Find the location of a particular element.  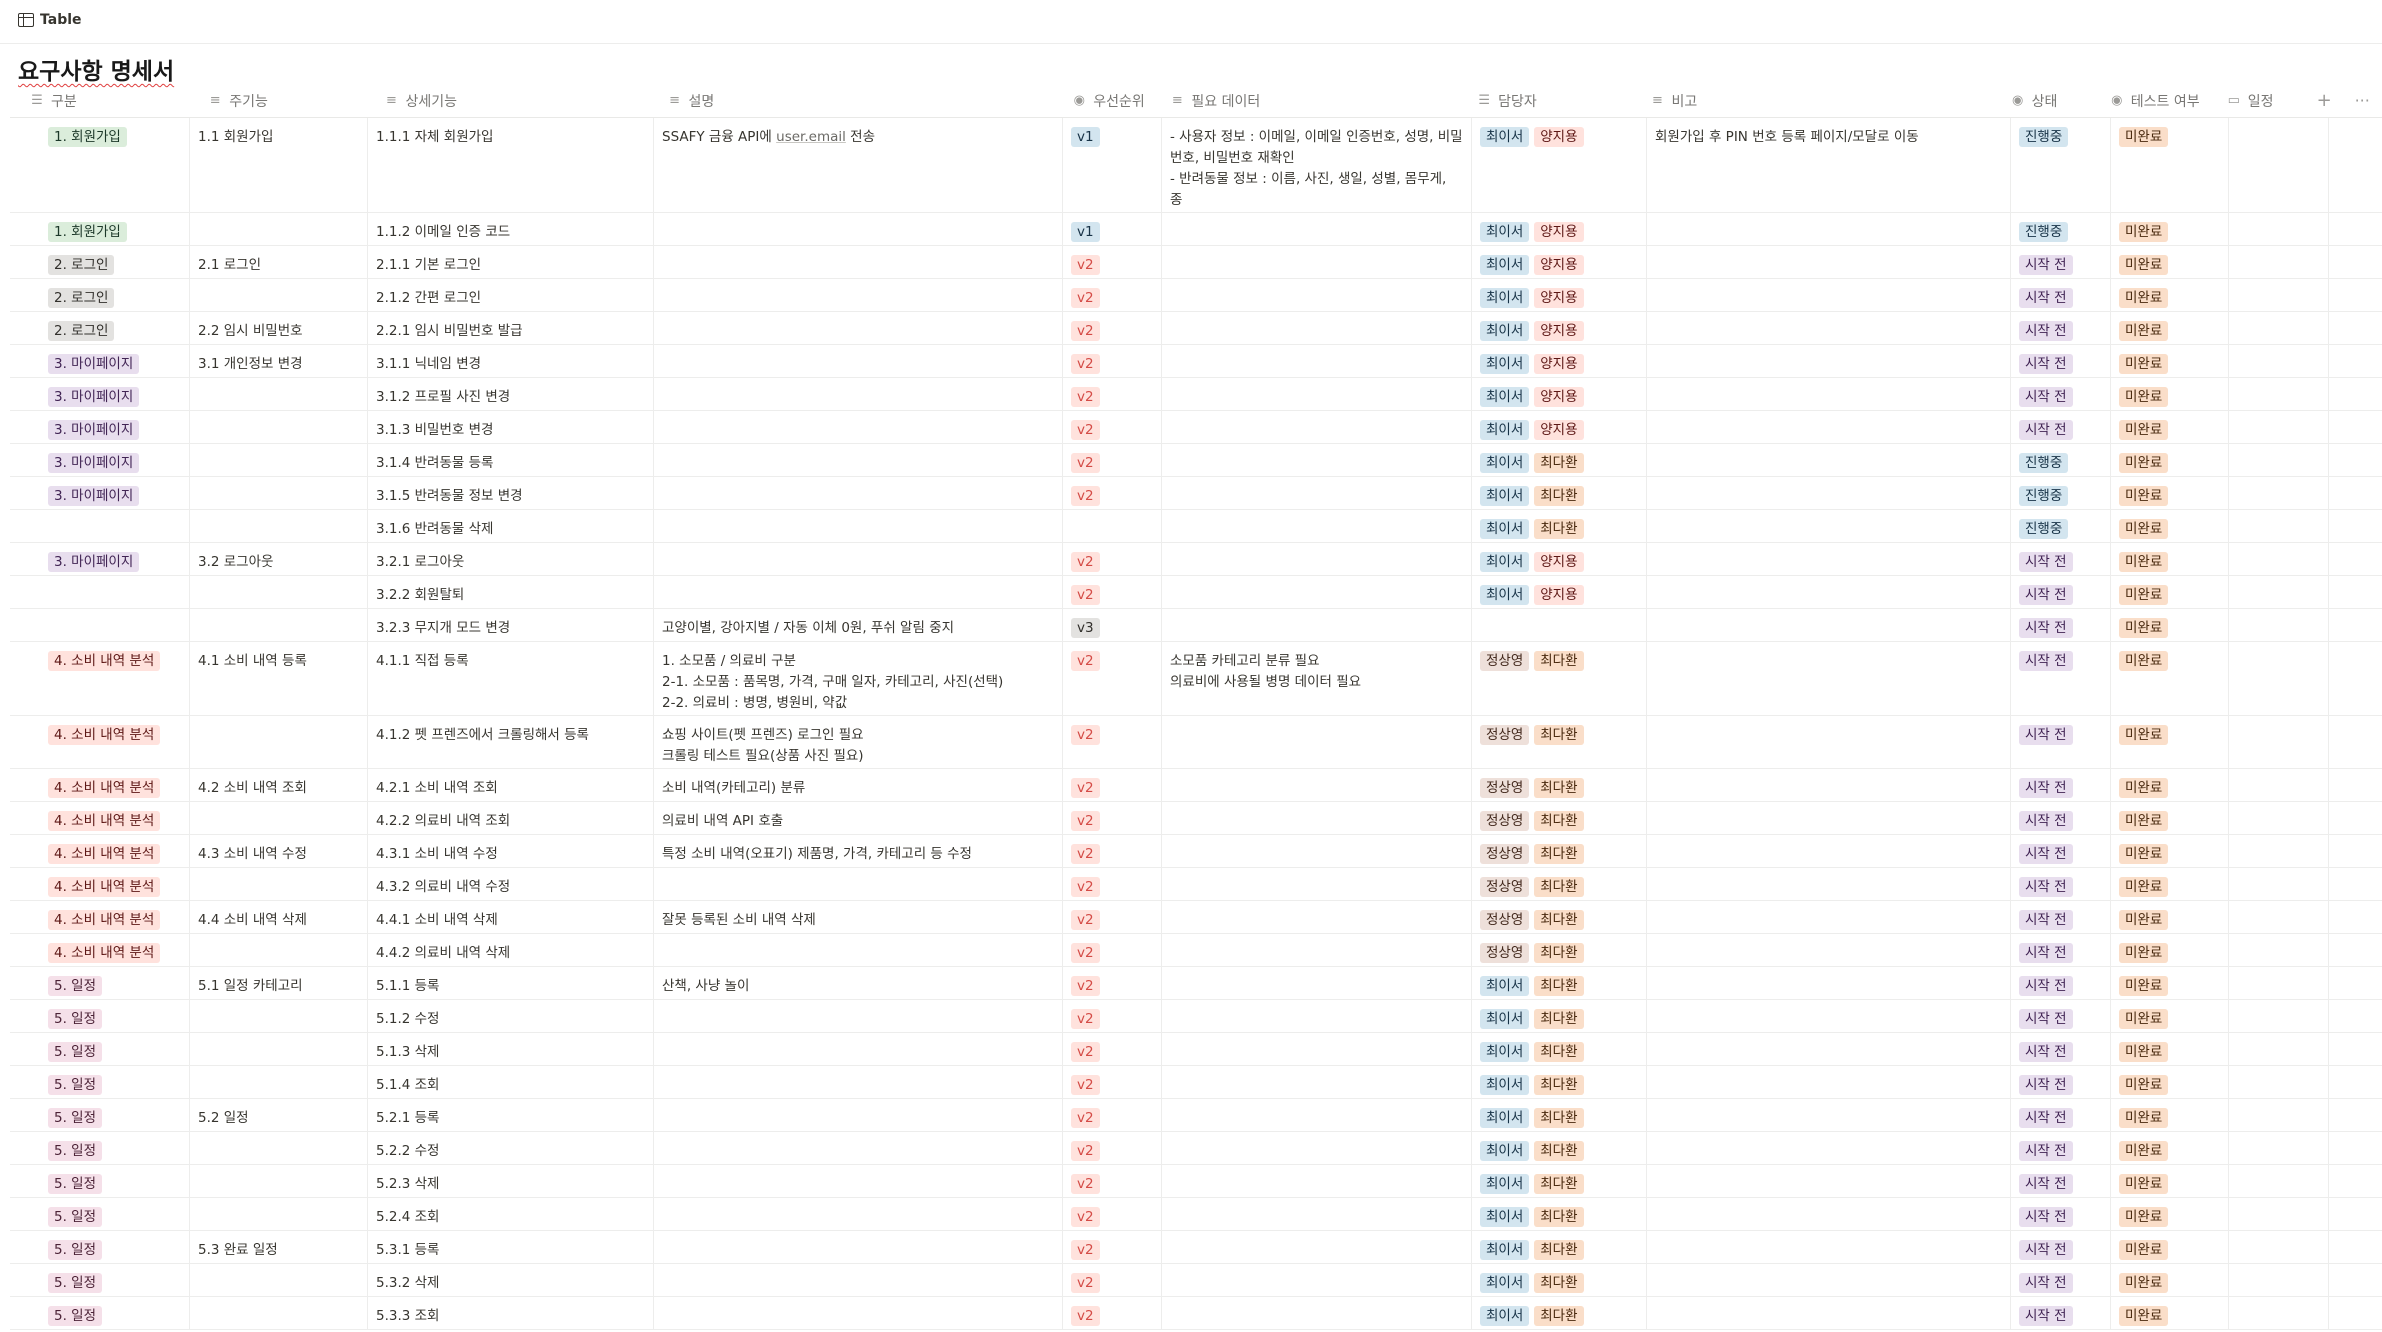

cell-c2: 3.1.3 비밀번호 변경 is located at coordinates (511, 427).